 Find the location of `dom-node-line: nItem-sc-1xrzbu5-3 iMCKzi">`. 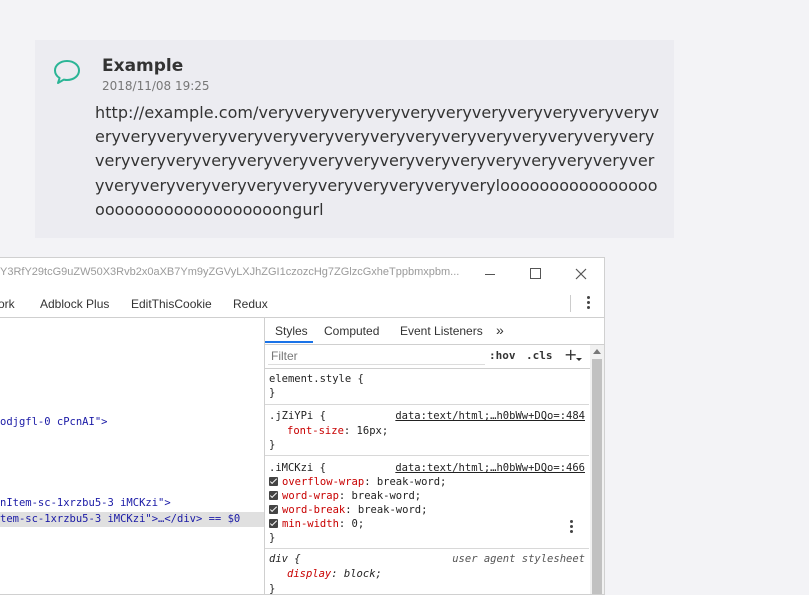

dom-node-line: nItem-sc-1xrzbu5-3 iMCKzi"> is located at coordinates (132, 503).